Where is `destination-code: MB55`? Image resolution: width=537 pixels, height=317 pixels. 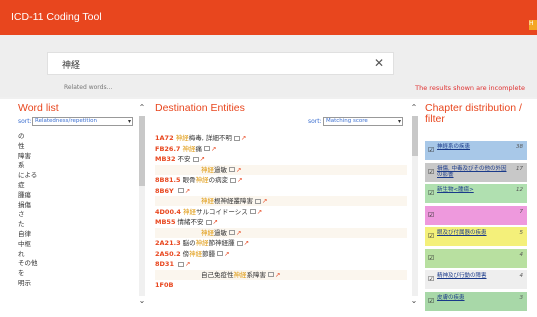
destination-code: MB55 is located at coordinates (165, 222).